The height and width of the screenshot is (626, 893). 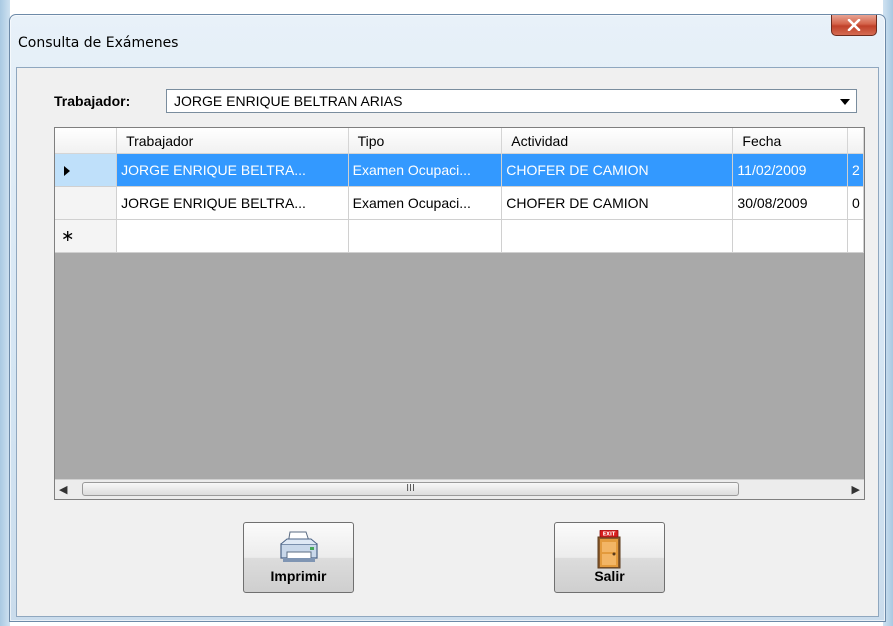 What do you see at coordinates (845, 102) in the screenshot?
I see `dropdown-arrow-icon` at bounding box center [845, 102].